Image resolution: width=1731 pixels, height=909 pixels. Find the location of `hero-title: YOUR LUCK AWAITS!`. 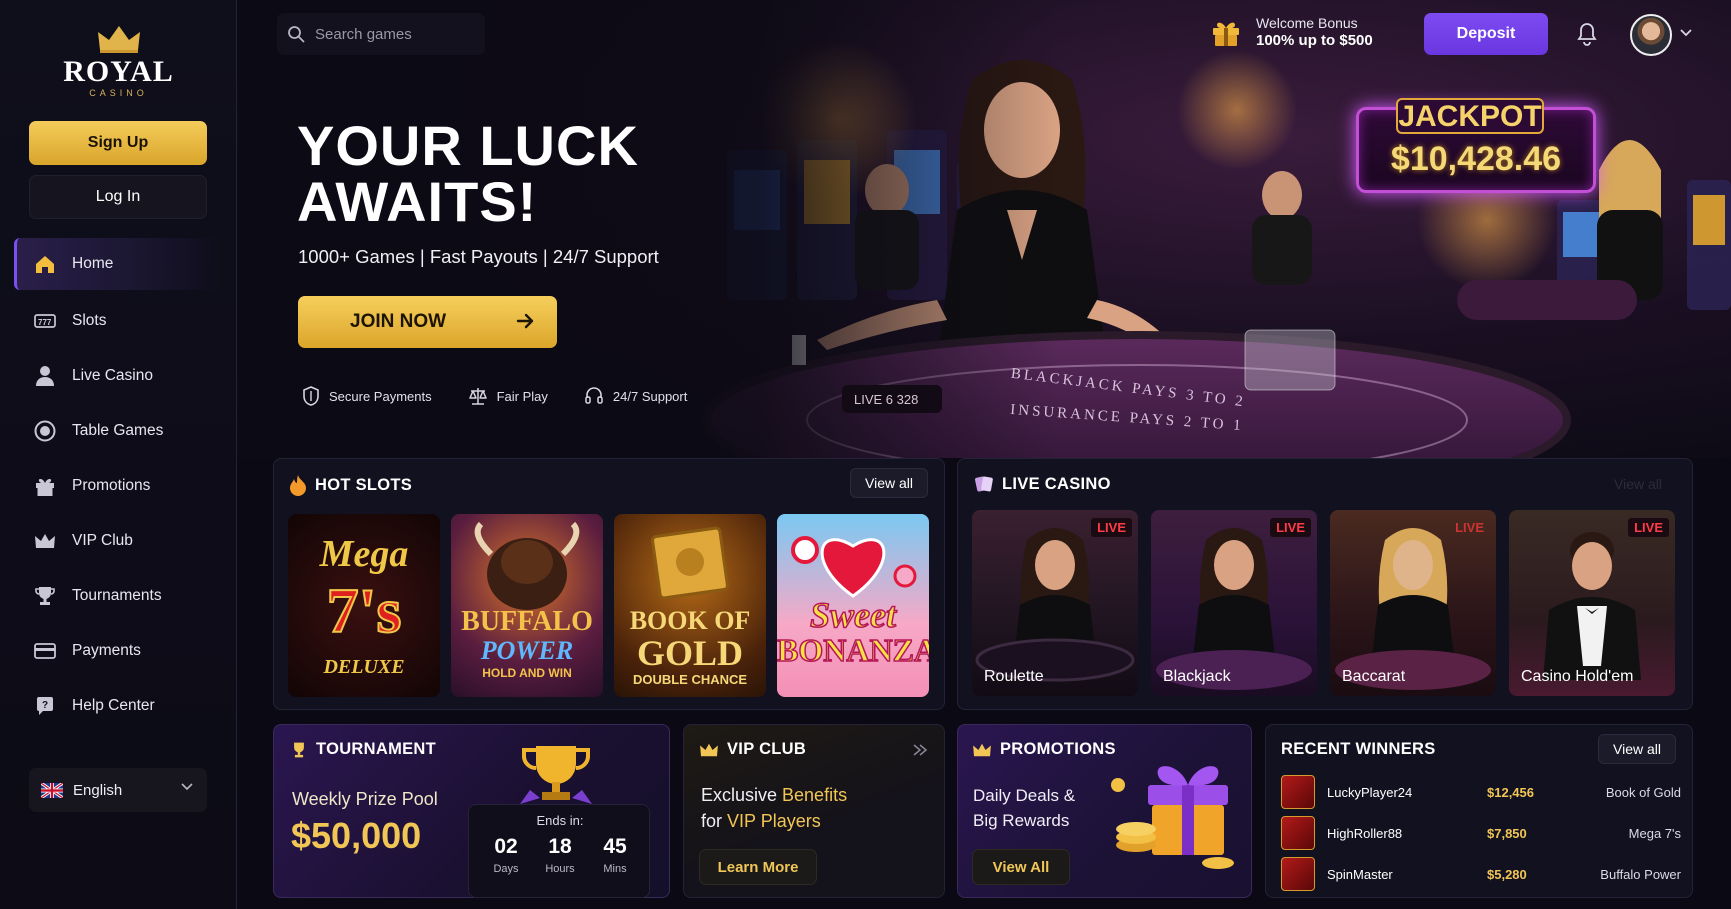

hero-title: YOUR LUCK AWAITS! is located at coordinates (468, 173).